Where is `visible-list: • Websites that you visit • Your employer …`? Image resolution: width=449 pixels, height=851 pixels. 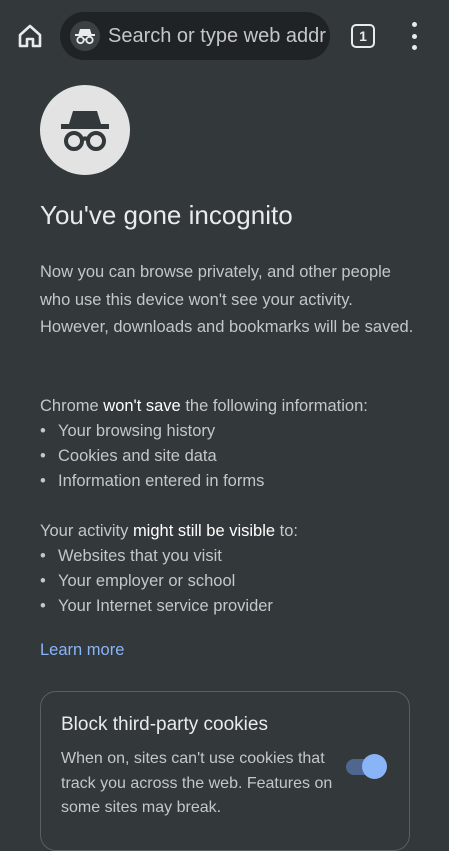
visible-list: • Websites that you visit • Your employer … is located at coordinates (156, 581).